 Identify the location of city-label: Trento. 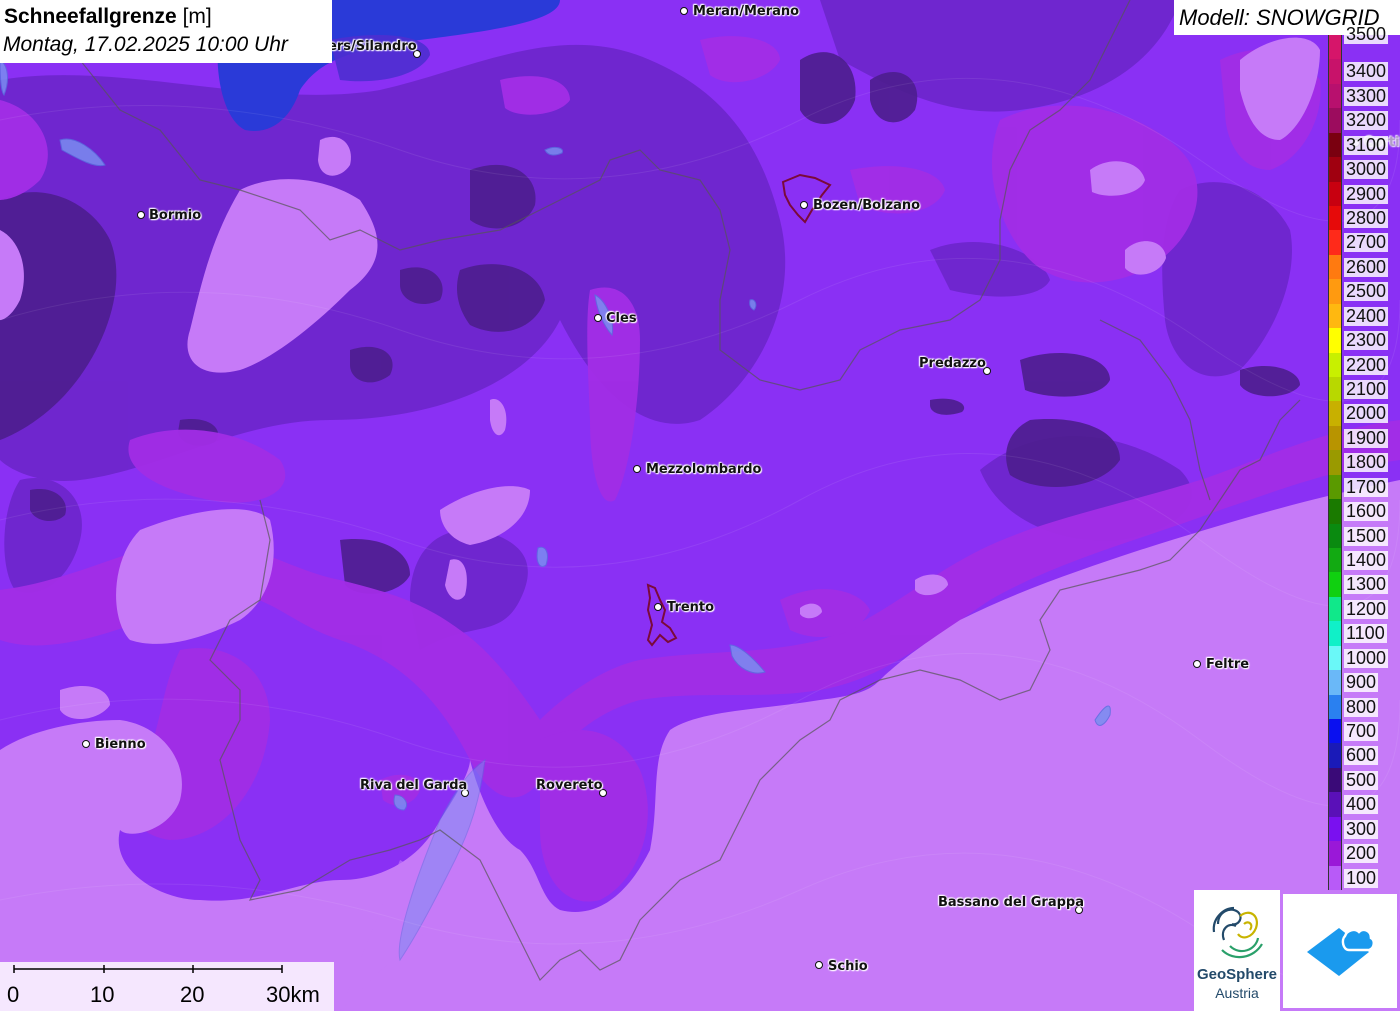
(691, 607).